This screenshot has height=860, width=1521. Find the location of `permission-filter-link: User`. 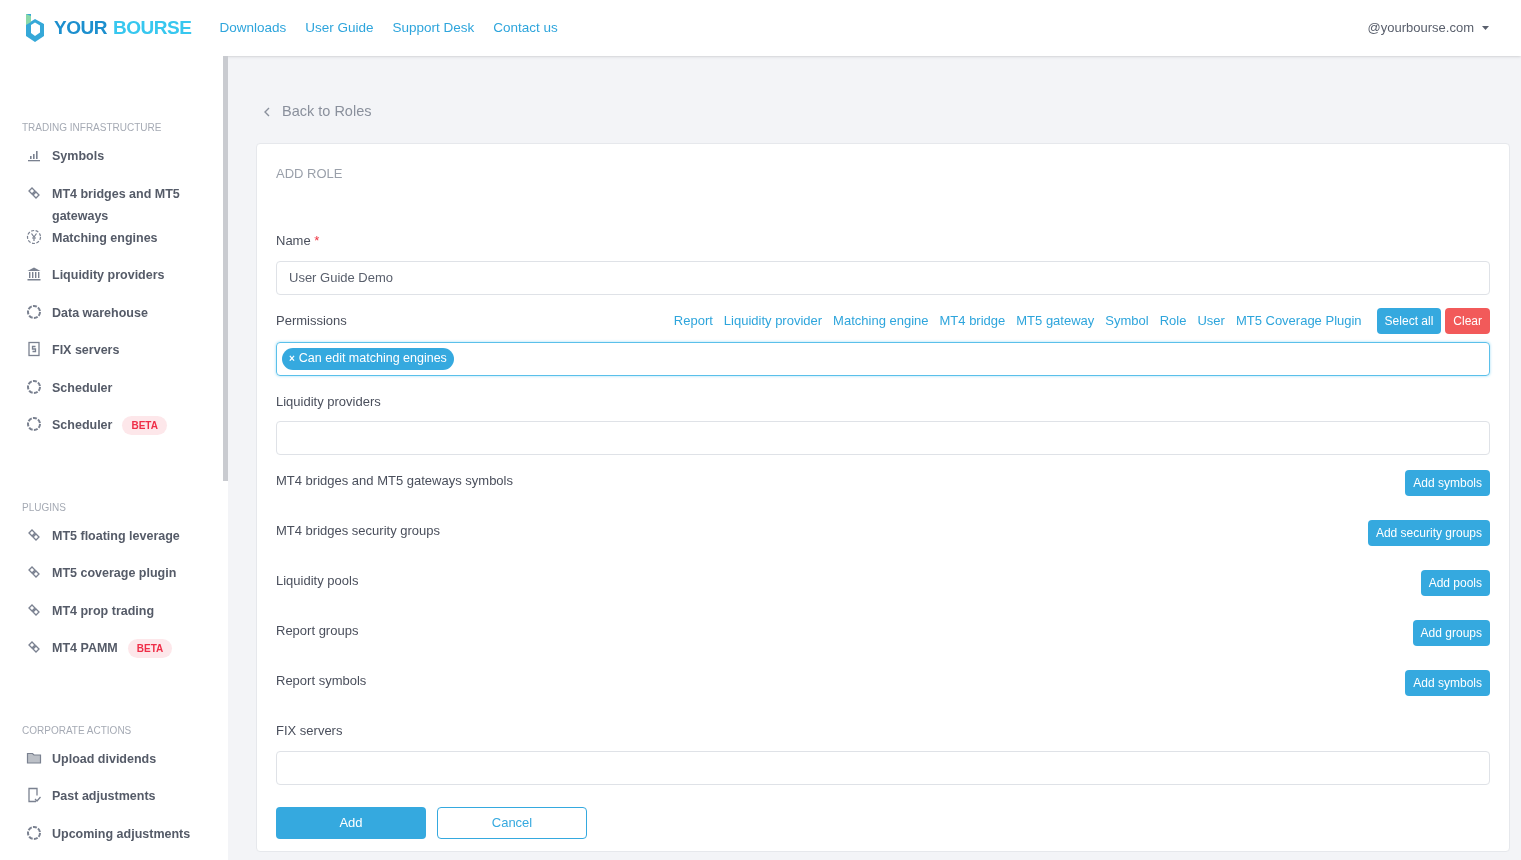

permission-filter-link: User is located at coordinates (1211, 321).